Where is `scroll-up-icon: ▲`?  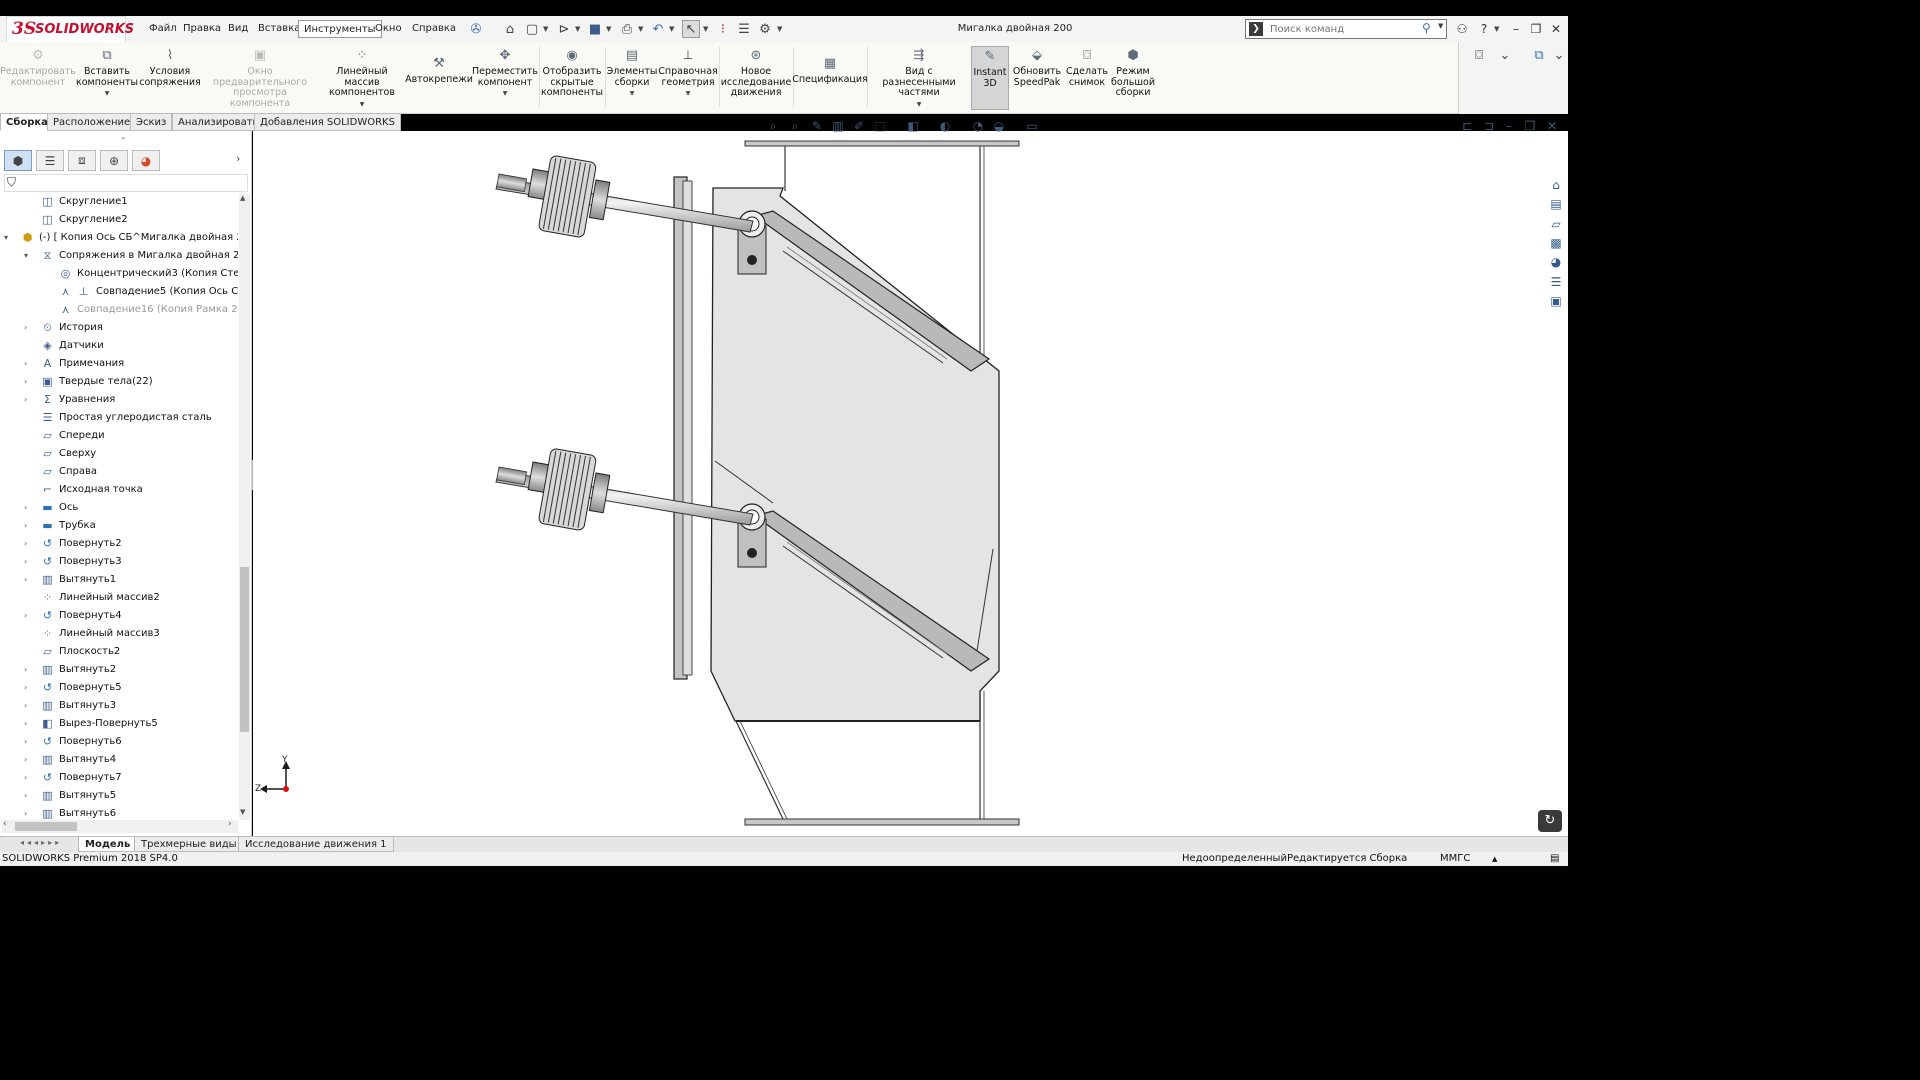 scroll-up-icon: ▲ is located at coordinates (242, 198).